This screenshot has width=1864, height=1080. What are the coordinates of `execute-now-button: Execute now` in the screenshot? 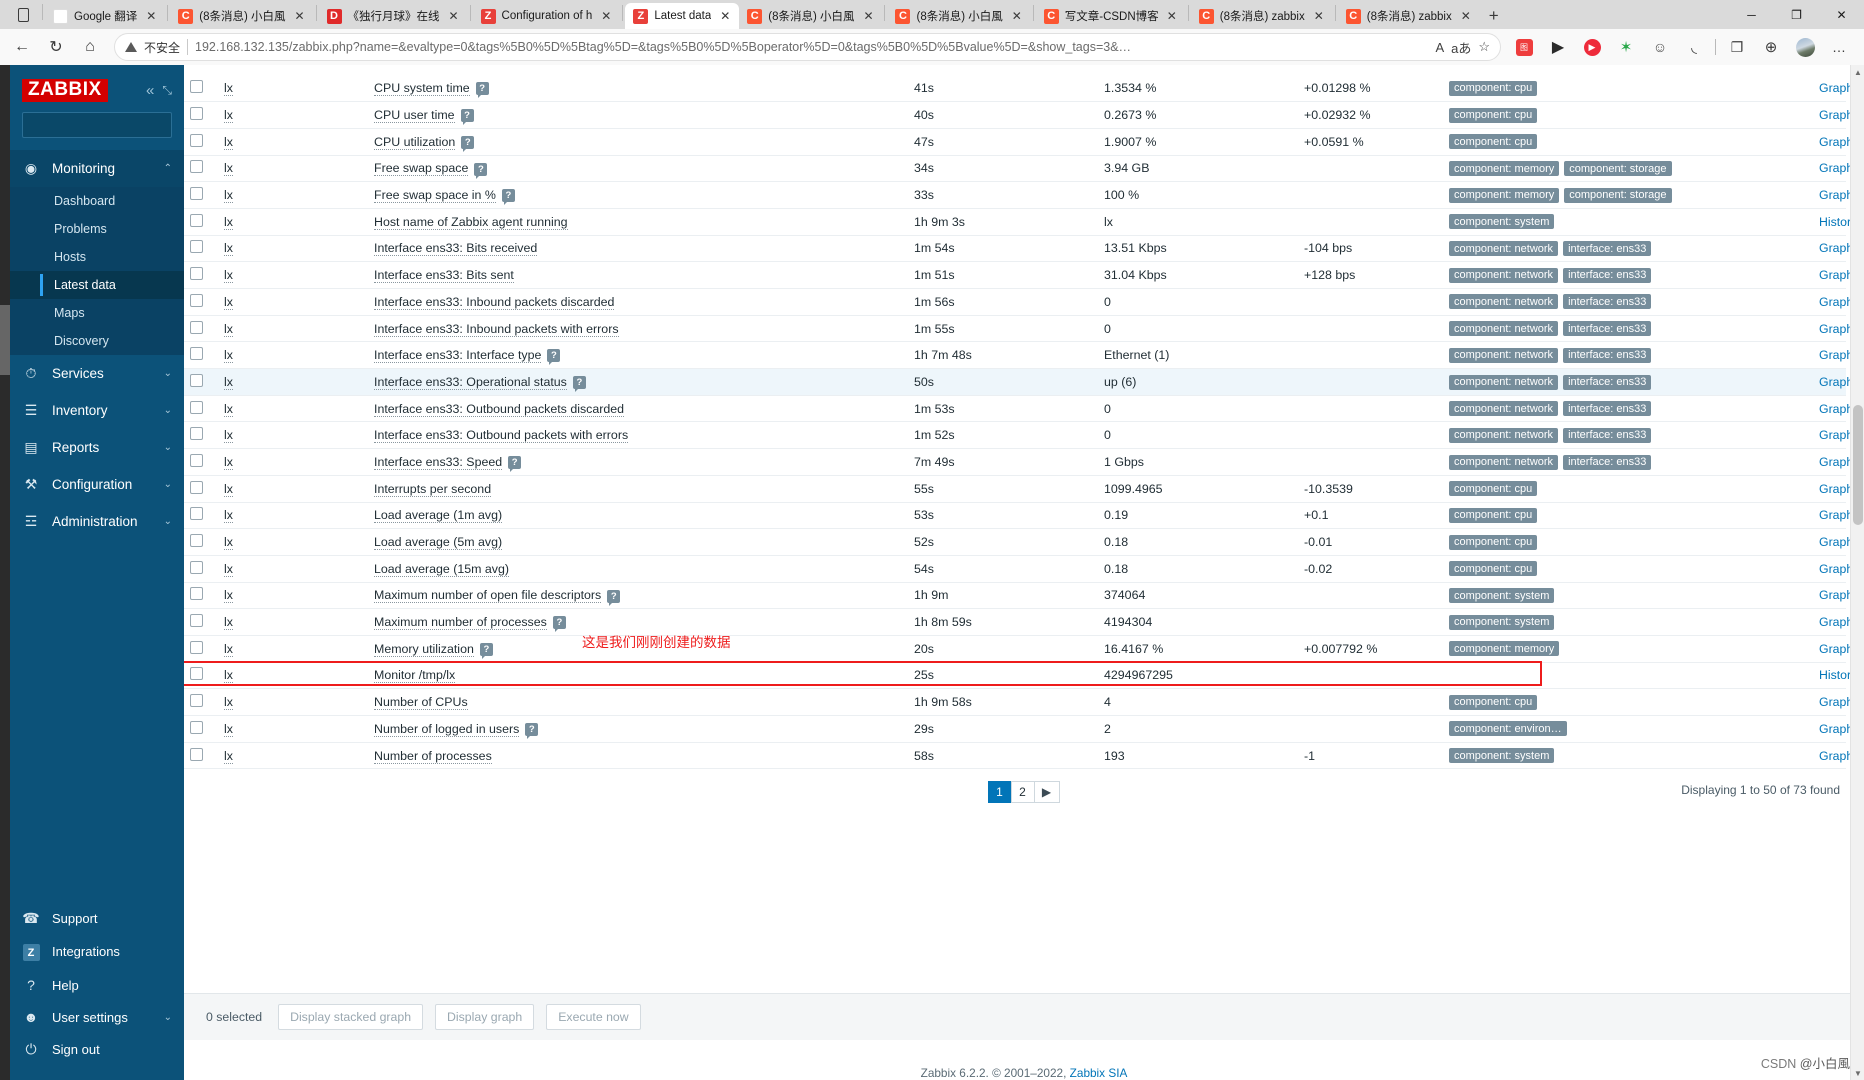 It's located at (593, 1017).